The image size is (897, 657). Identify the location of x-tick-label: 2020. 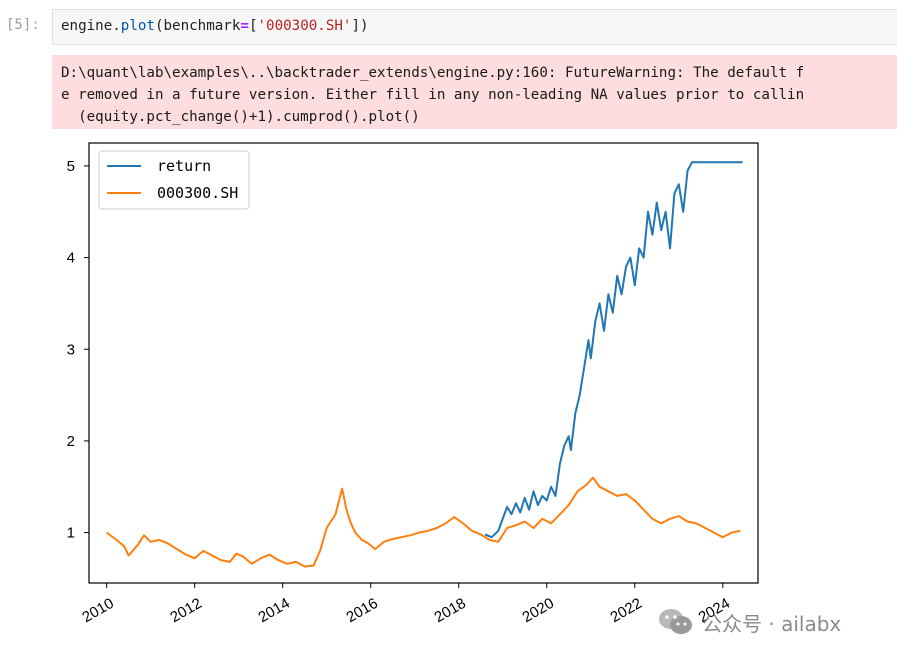
(538, 610).